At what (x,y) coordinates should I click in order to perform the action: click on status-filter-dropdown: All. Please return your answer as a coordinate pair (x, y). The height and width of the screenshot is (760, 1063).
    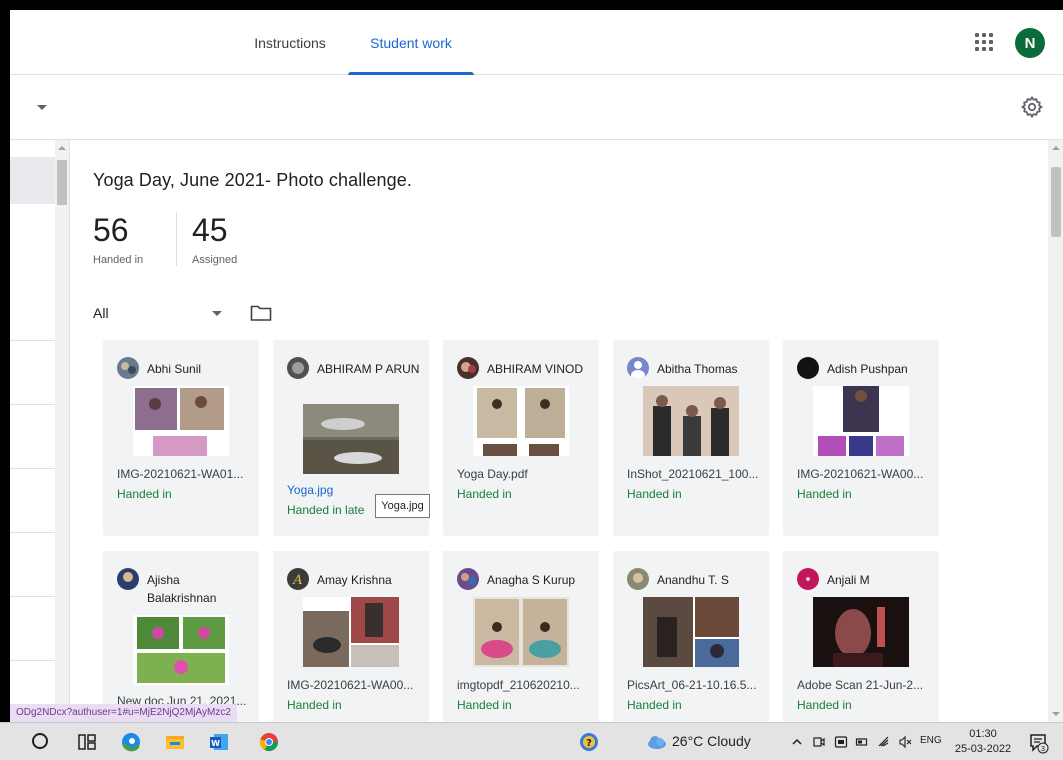
    Looking at the image, I should click on (101, 313).